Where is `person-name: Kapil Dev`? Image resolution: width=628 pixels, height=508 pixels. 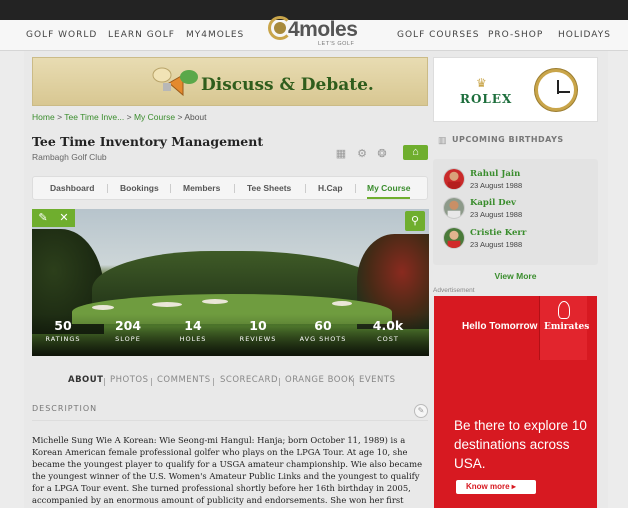
person-name: Kapil Dev is located at coordinates (493, 203).